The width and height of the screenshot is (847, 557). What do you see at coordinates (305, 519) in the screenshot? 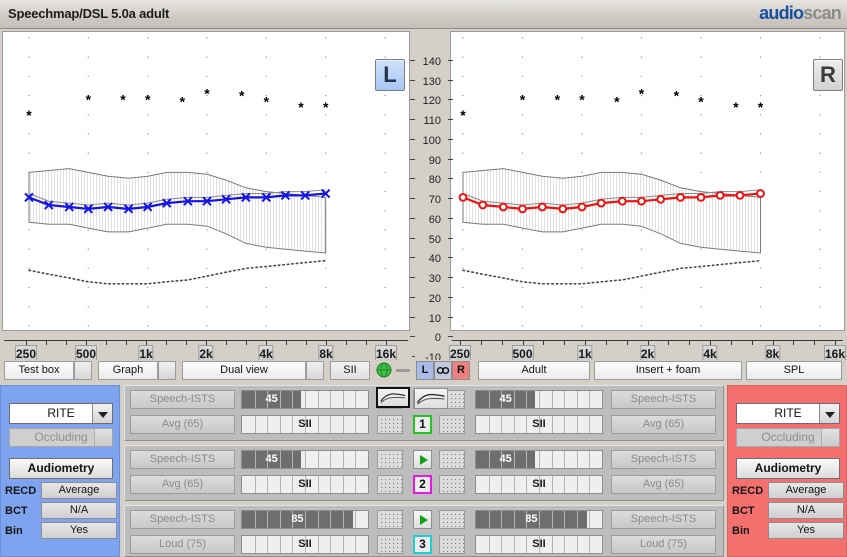
I see `left-level-bar-3: 85` at bounding box center [305, 519].